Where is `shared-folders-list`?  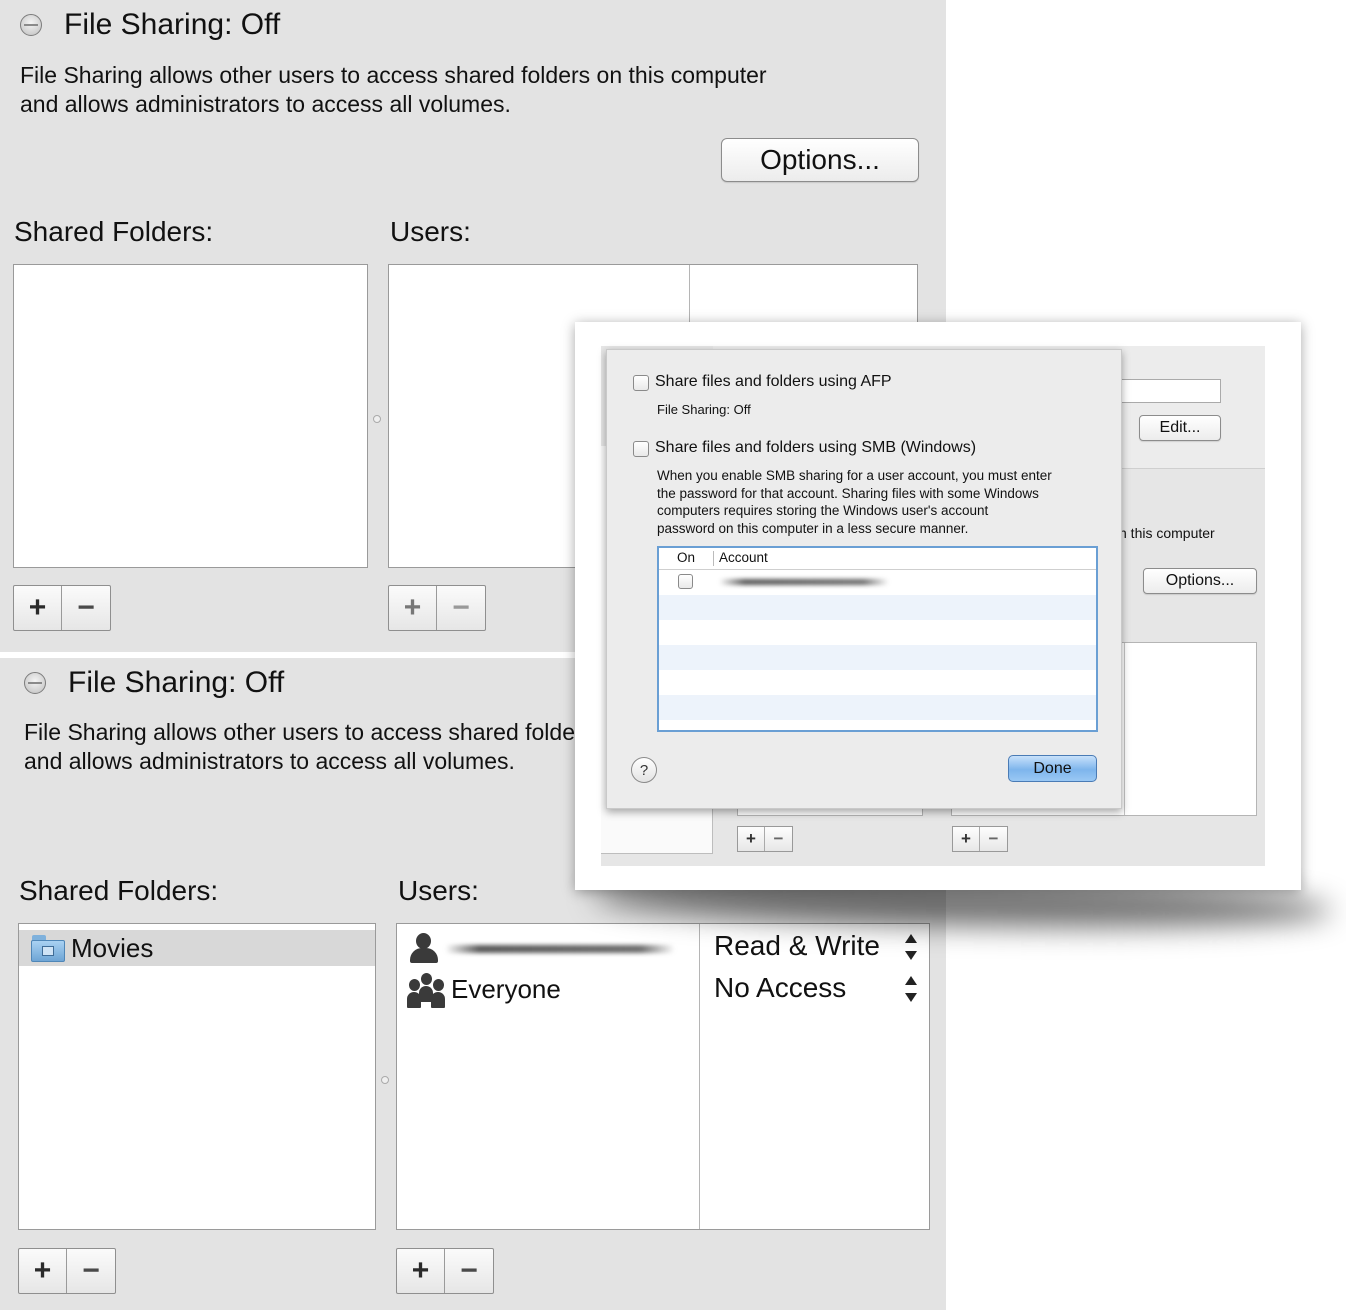 shared-folders-list is located at coordinates (190, 416).